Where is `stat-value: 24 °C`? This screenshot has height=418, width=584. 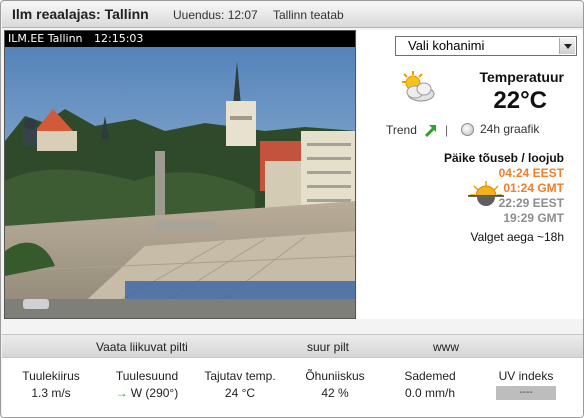
stat-value: 24 °C is located at coordinates (240, 393).